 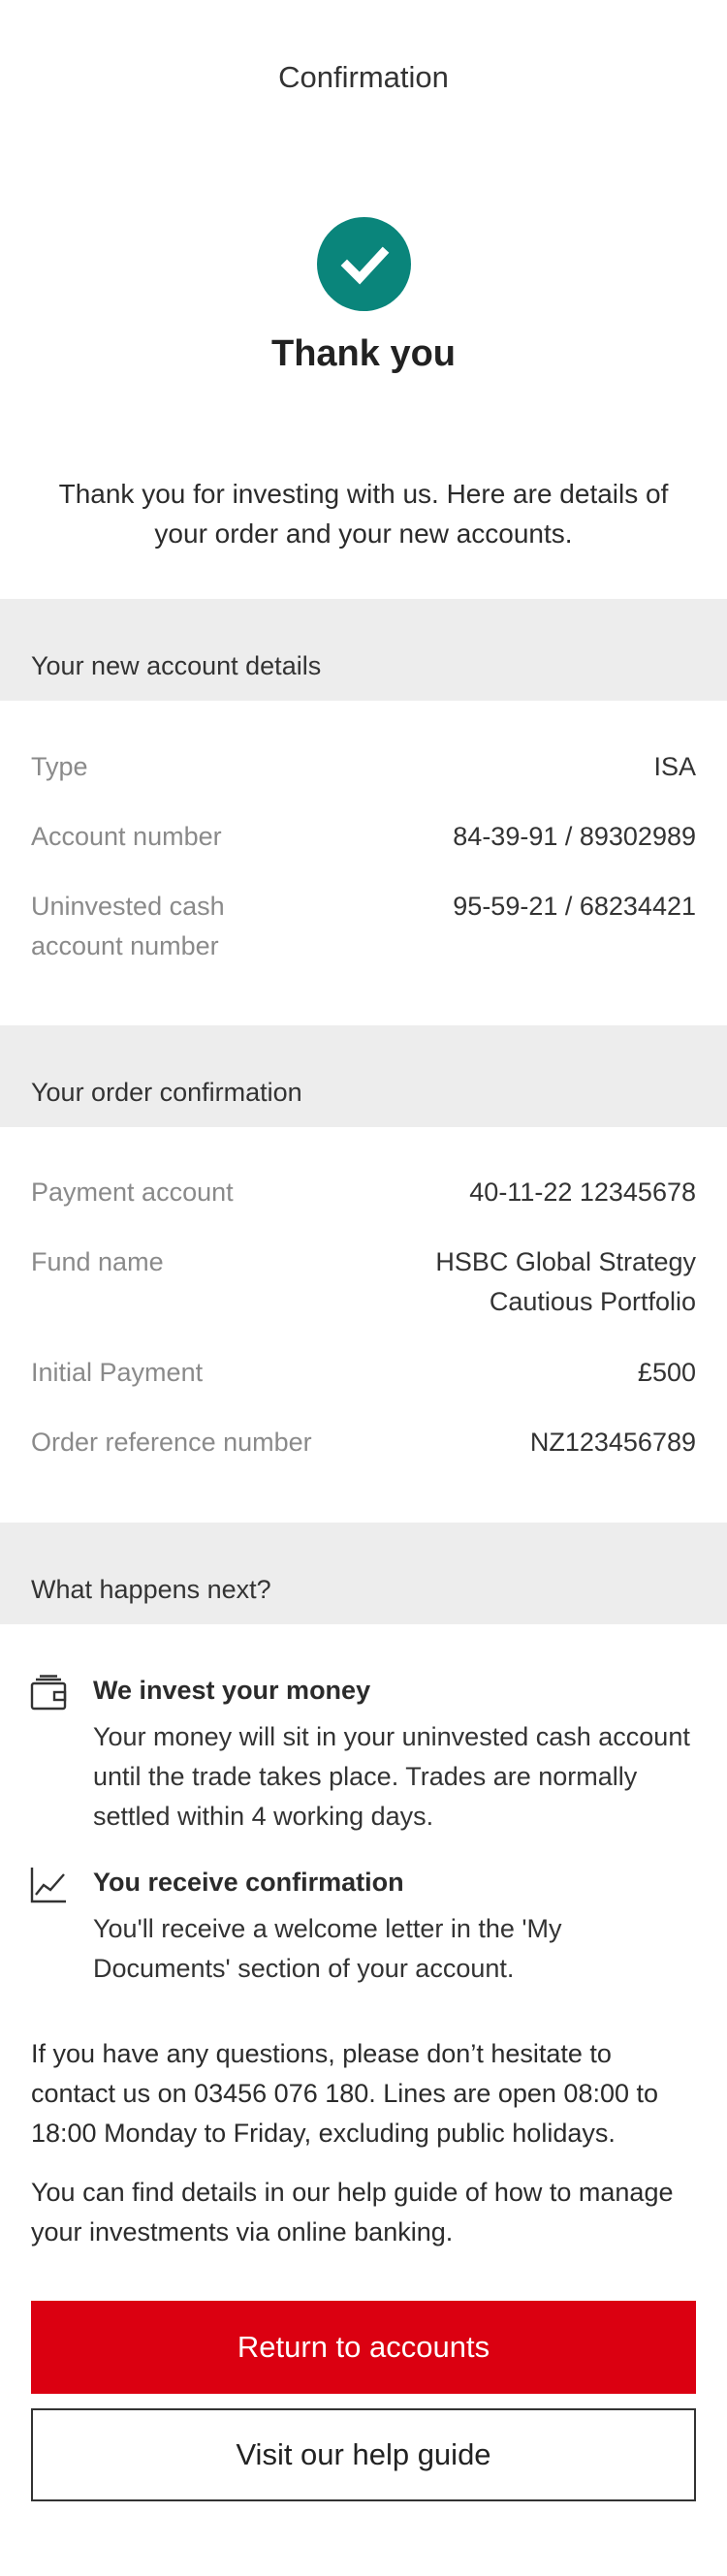 What do you see at coordinates (666, 1372) in the screenshot?
I see `initial-payment-value: £500` at bounding box center [666, 1372].